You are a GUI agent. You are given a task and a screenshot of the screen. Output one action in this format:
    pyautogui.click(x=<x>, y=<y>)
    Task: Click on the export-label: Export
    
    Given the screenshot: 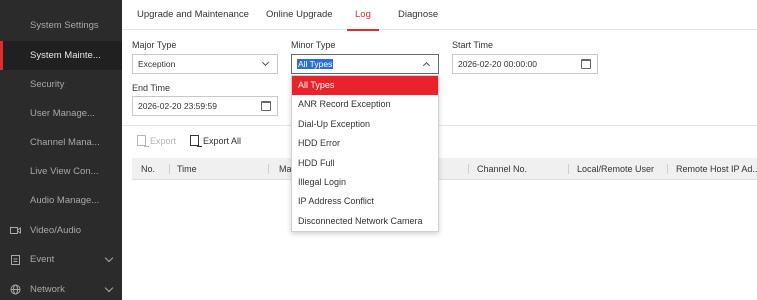 What is the action you would take?
    pyautogui.click(x=163, y=140)
    